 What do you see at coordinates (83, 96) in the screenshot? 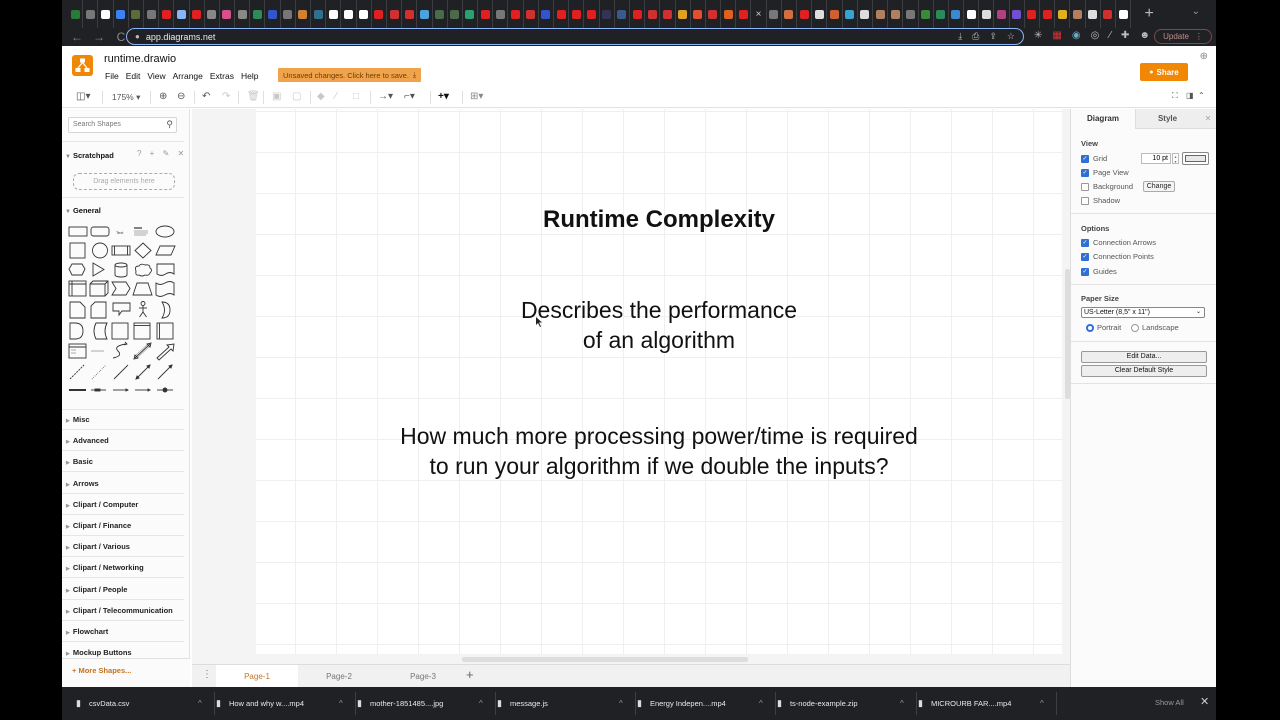
I see `format-panel-toggle-icon: ◫▾` at bounding box center [83, 96].